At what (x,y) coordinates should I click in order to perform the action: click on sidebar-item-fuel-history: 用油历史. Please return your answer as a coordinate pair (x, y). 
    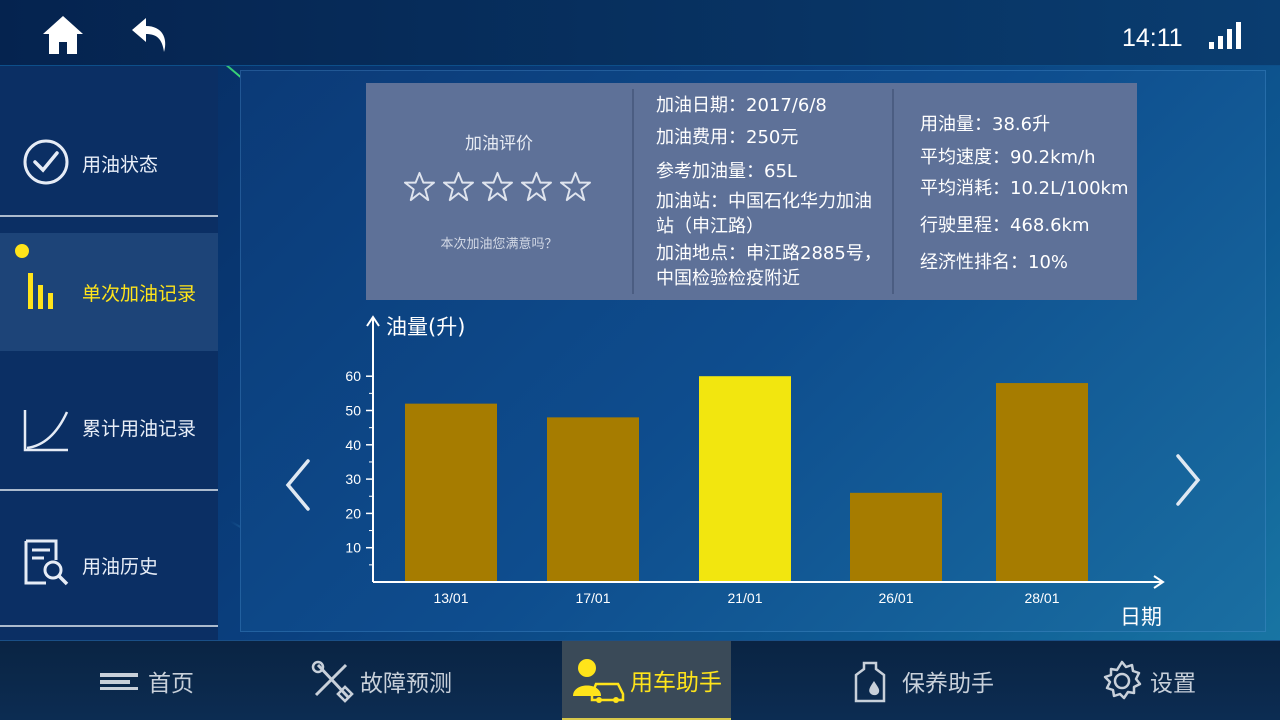
    Looking at the image, I should click on (109, 561).